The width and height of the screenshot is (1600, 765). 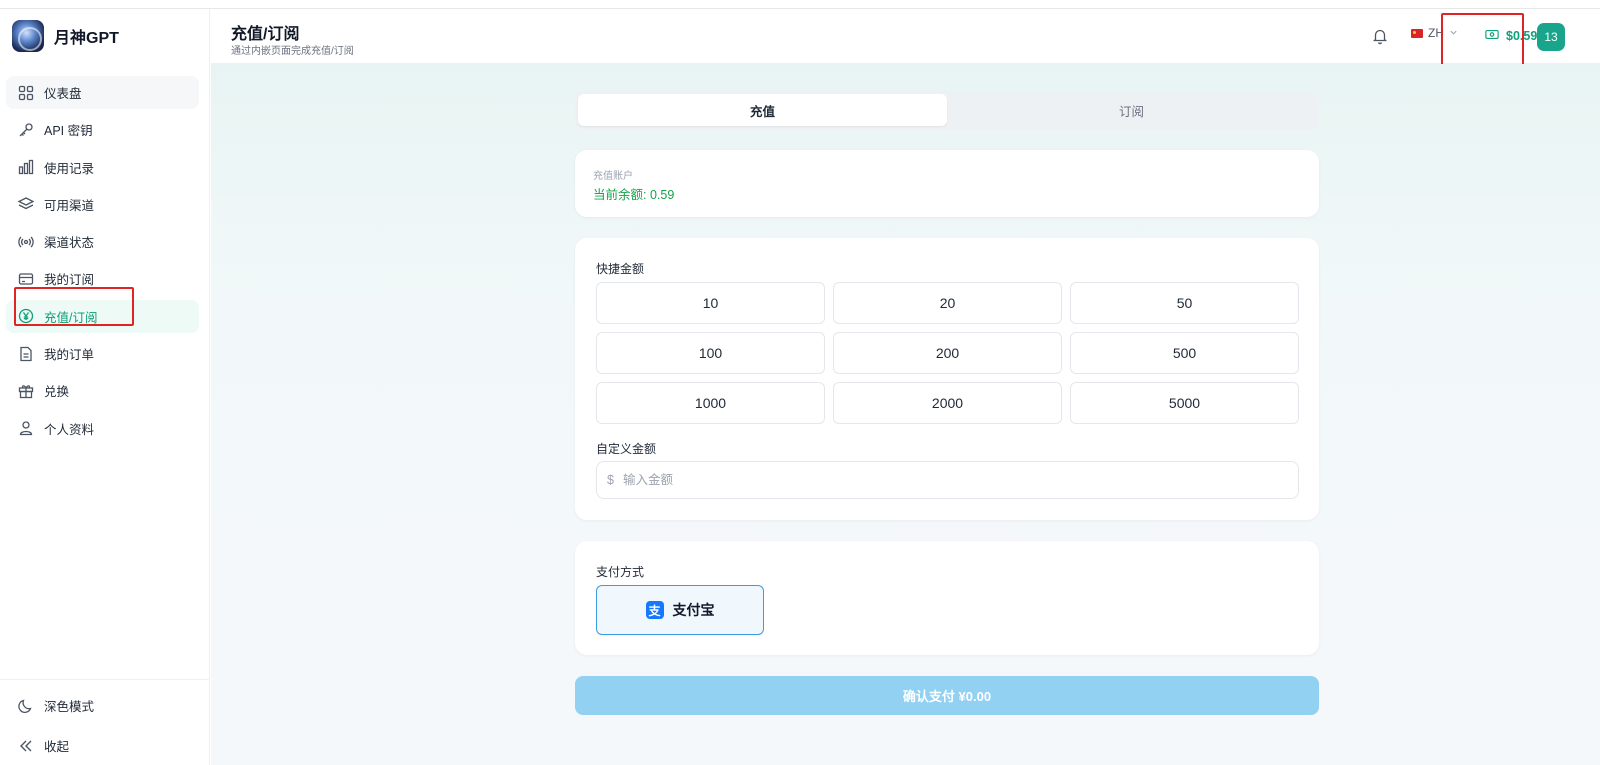 What do you see at coordinates (102, 745) in the screenshot?
I see `collapse-sidebar-button: 收起` at bounding box center [102, 745].